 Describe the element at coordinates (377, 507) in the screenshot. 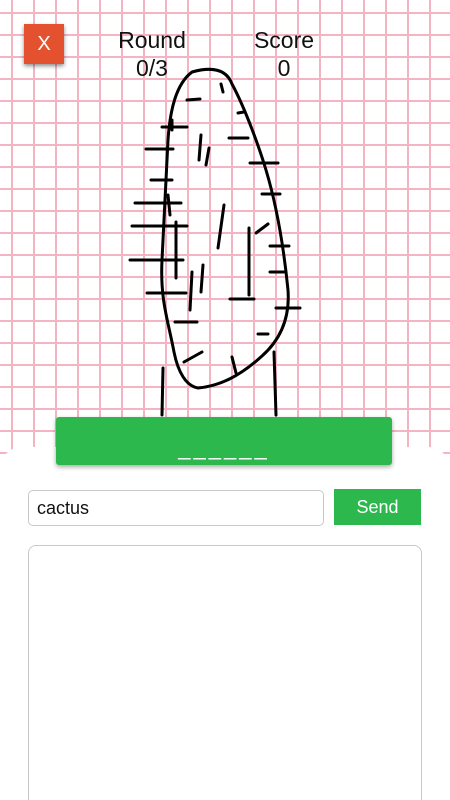

I see `send-button: Send` at that location.